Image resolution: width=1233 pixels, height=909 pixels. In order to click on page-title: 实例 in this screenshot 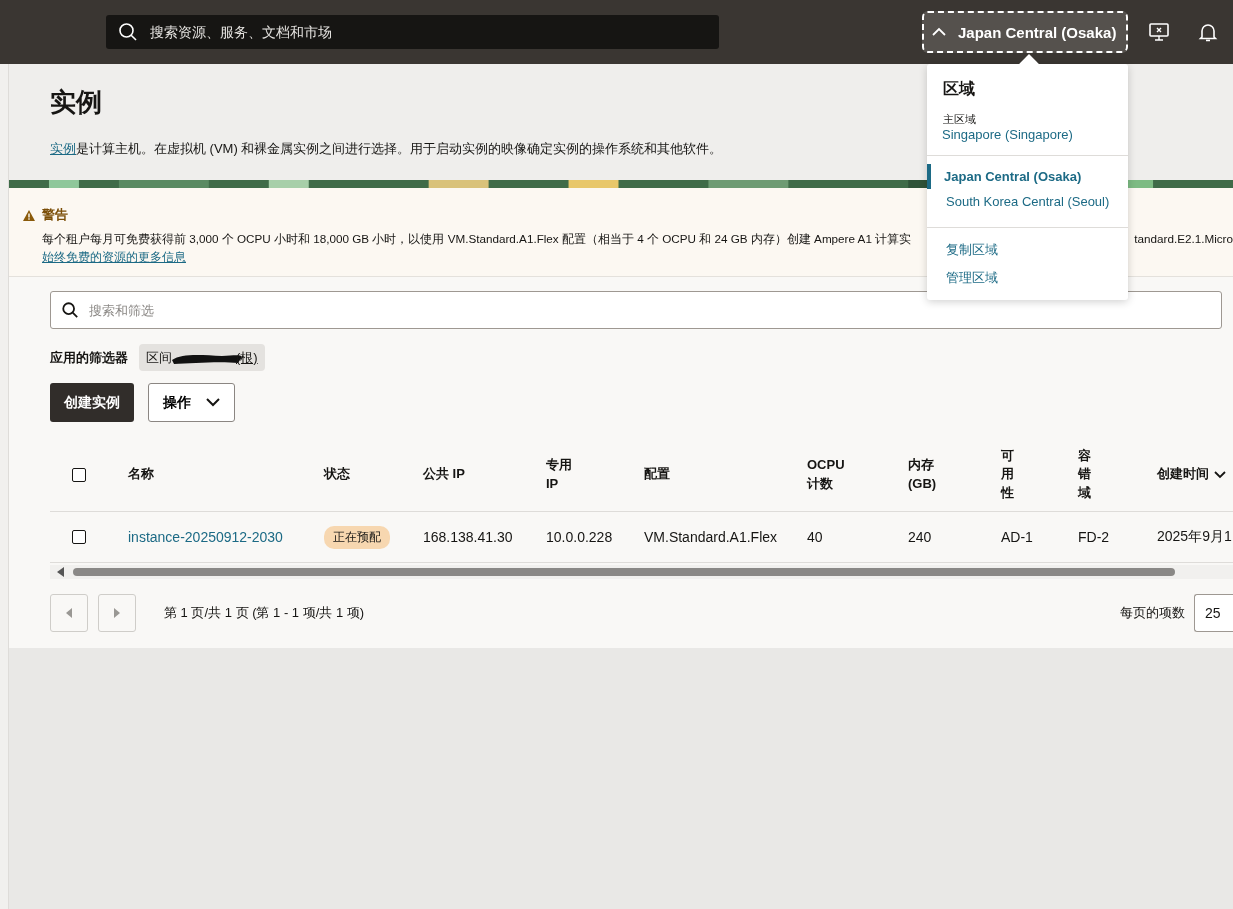, I will do `click(76, 102)`.